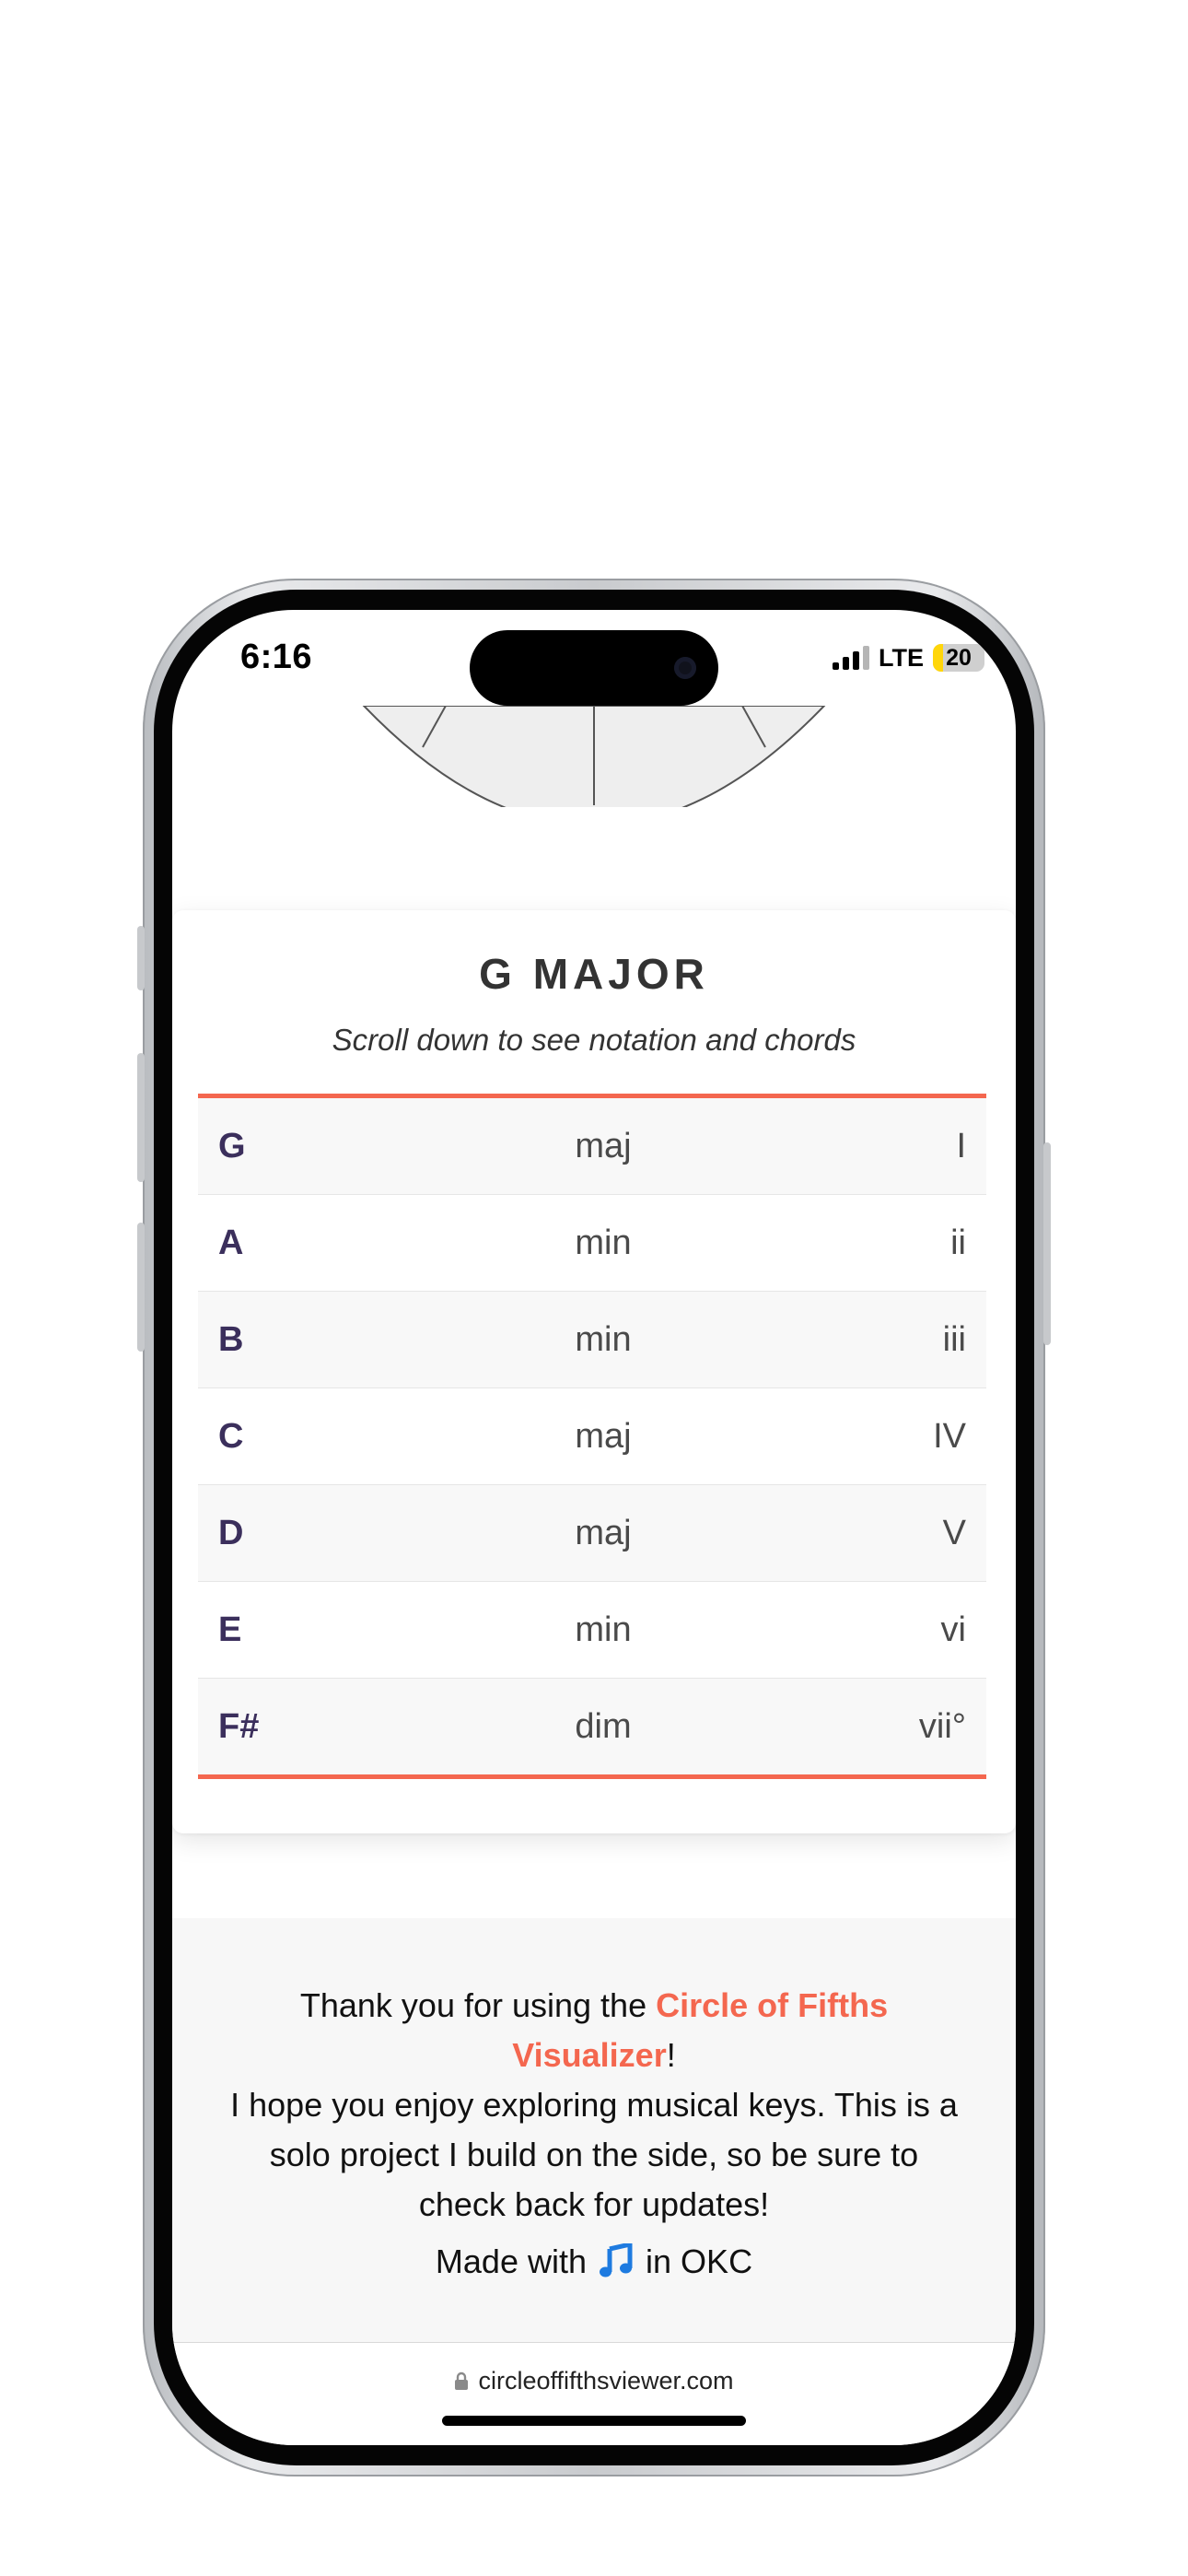 This screenshot has height=2576, width=1188. Describe the element at coordinates (942, 1726) in the screenshot. I see `chord-roman-numeral: vii°` at that location.